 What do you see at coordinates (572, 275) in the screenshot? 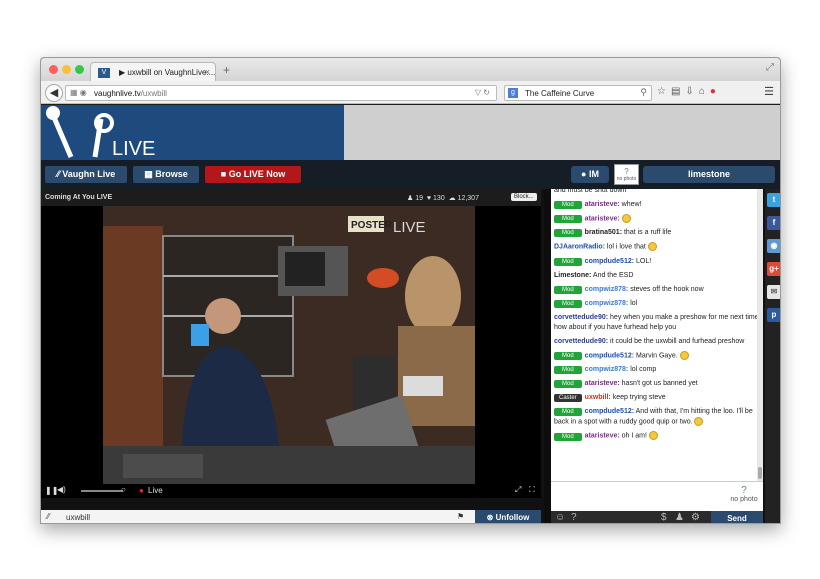
I see `chat-username: Limestone:` at bounding box center [572, 275].